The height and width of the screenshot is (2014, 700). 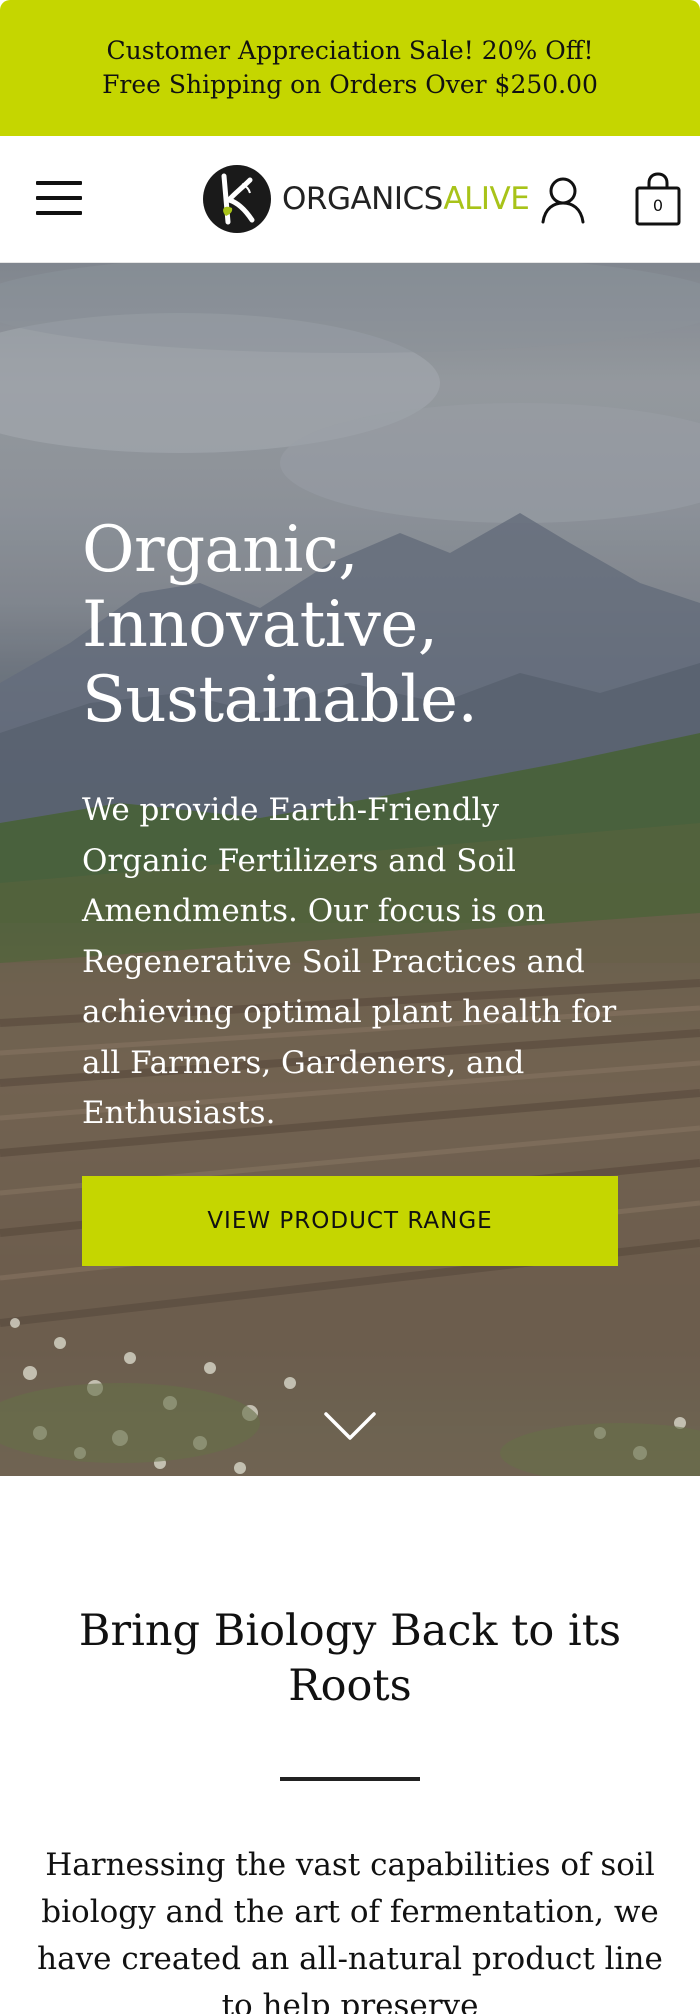 What do you see at coordinates (280, 700) in the screenshot?
I see `hero-title-line-3: Sustainable.` at bounding box center [280, 700].